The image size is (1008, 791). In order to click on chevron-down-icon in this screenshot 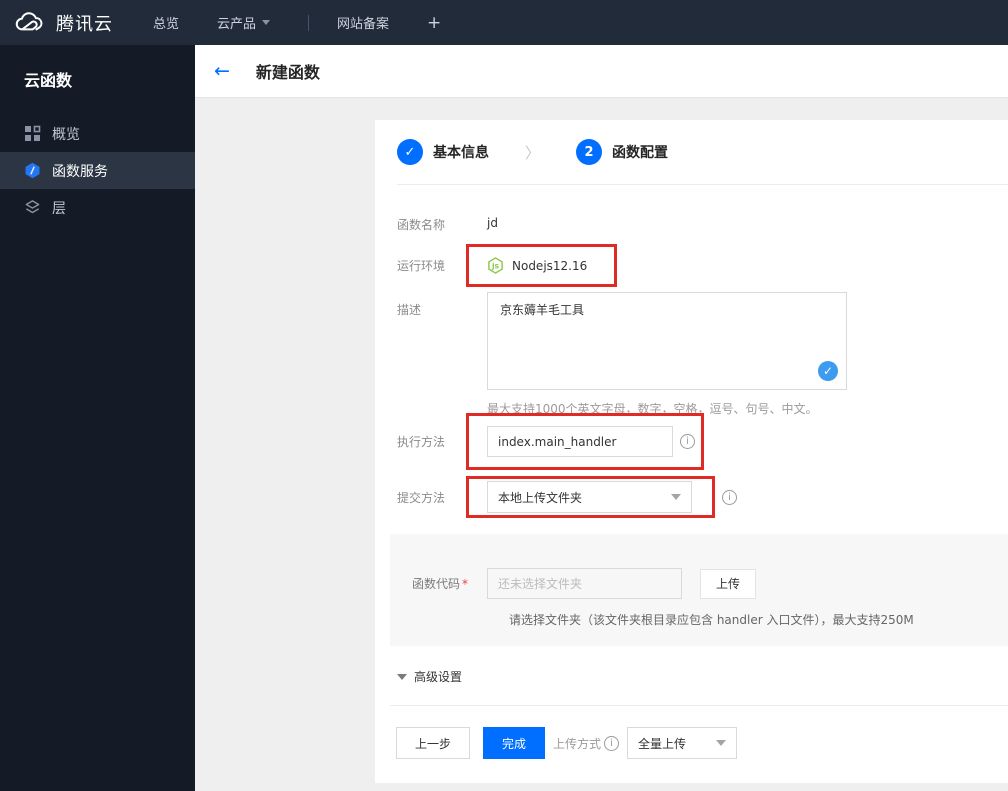, I will do `click(266, 22)`.